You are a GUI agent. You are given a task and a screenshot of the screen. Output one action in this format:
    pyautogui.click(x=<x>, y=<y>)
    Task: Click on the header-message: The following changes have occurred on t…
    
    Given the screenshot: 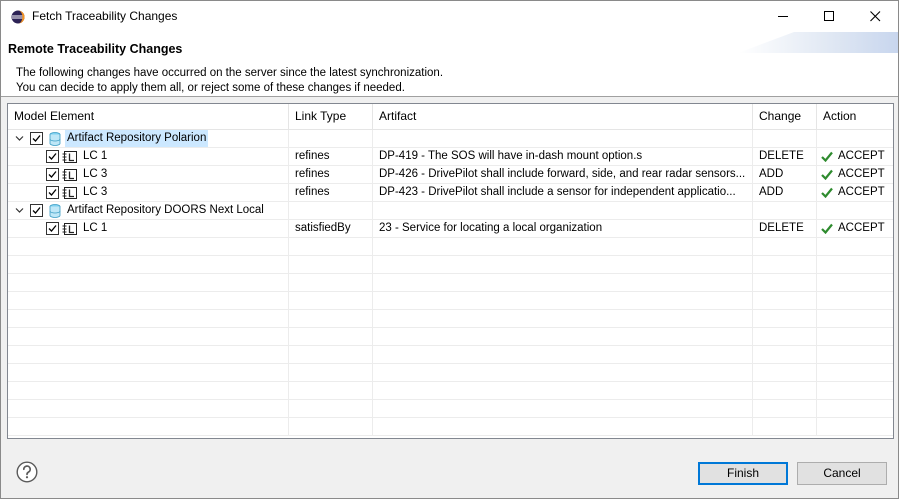 What is the action you would take?
    pyautogui.click(x=229, y=80)
    